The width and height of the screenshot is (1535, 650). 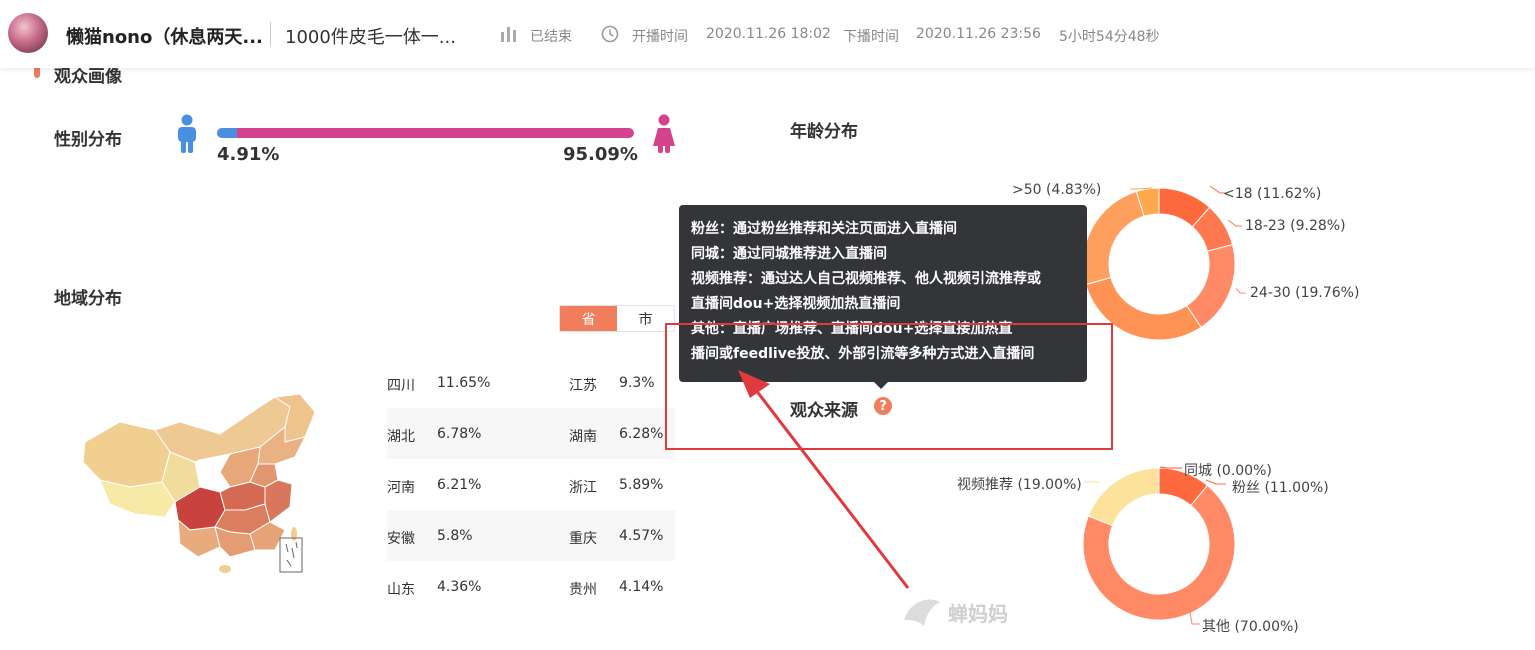 I want to click on start-time: 2020.11.26 18:02, so click(x=768, y=34).